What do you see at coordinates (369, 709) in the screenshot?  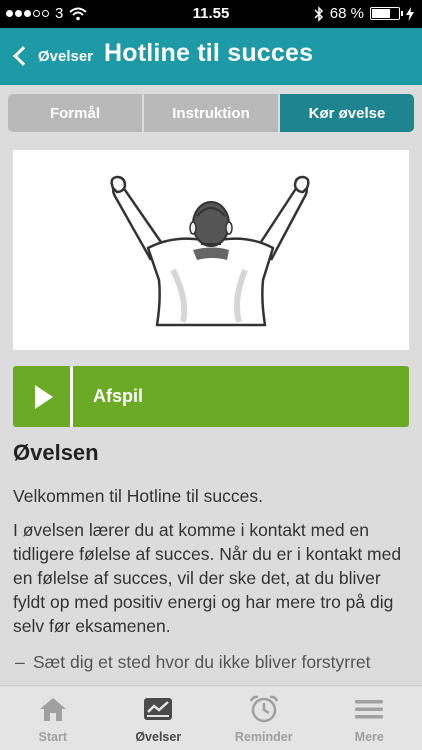 I see `menu-icon` at bounding box center [369, 709].